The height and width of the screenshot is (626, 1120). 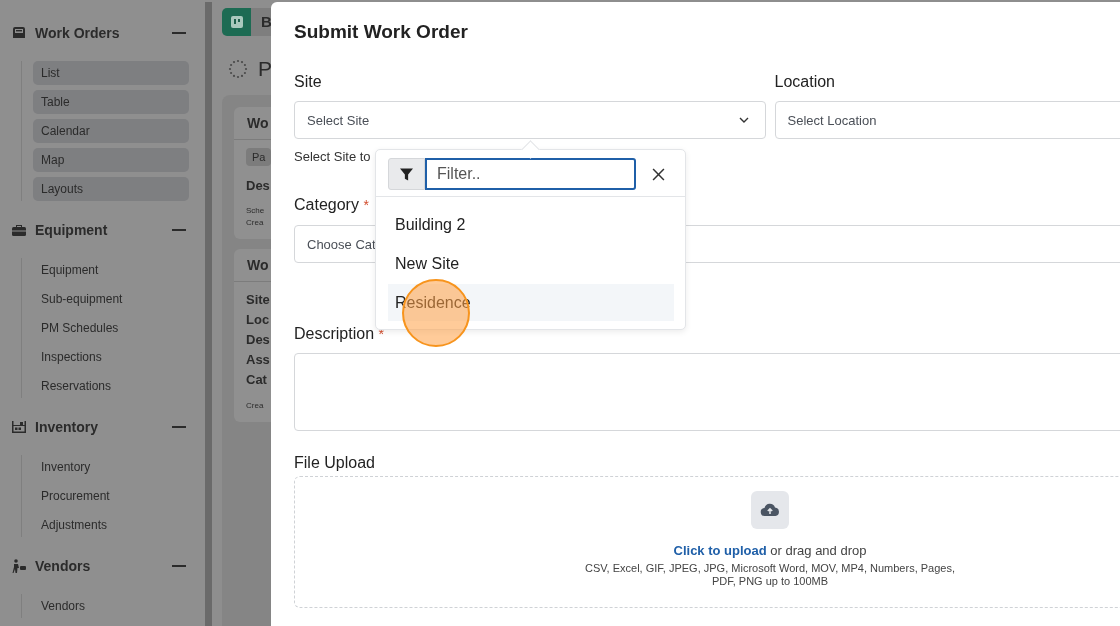 What do you see at coordinates (326, 204) in the screenshot?
I see `field-label: Category` at bounding box center [326, 204].